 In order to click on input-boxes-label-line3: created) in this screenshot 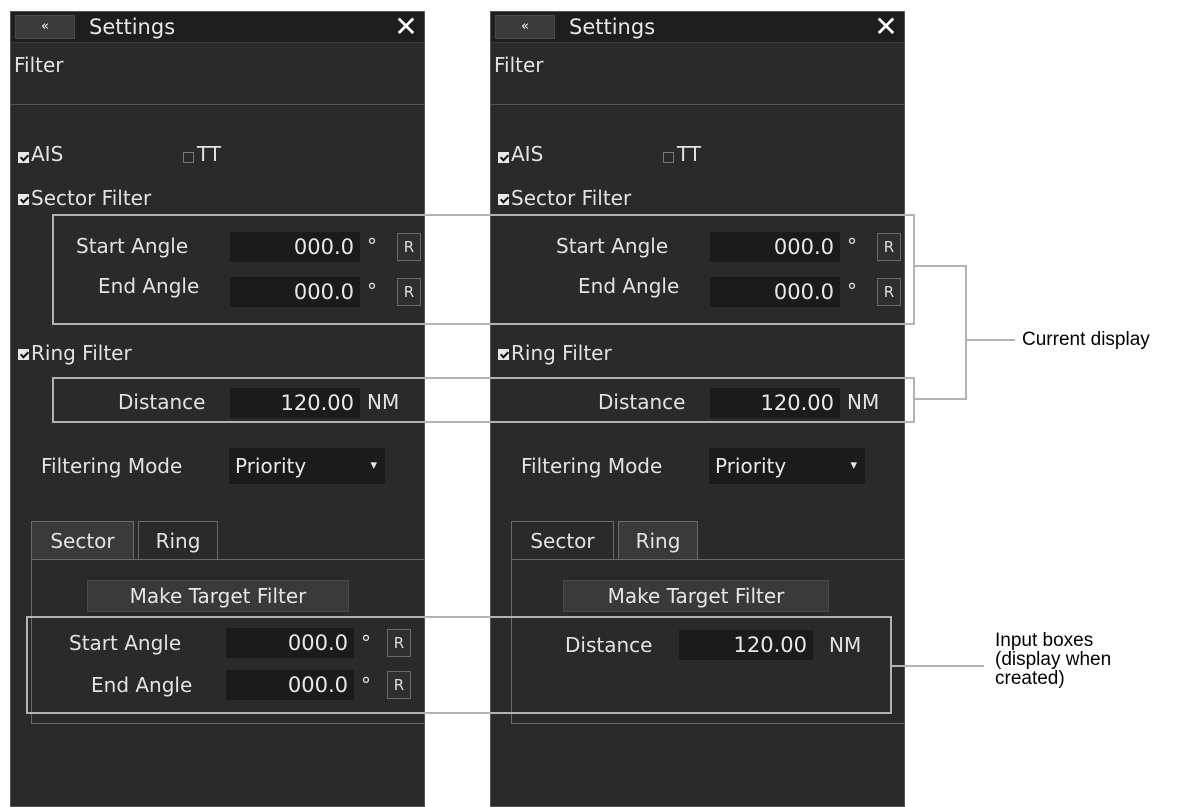, I will do `click(1030, 678)`.